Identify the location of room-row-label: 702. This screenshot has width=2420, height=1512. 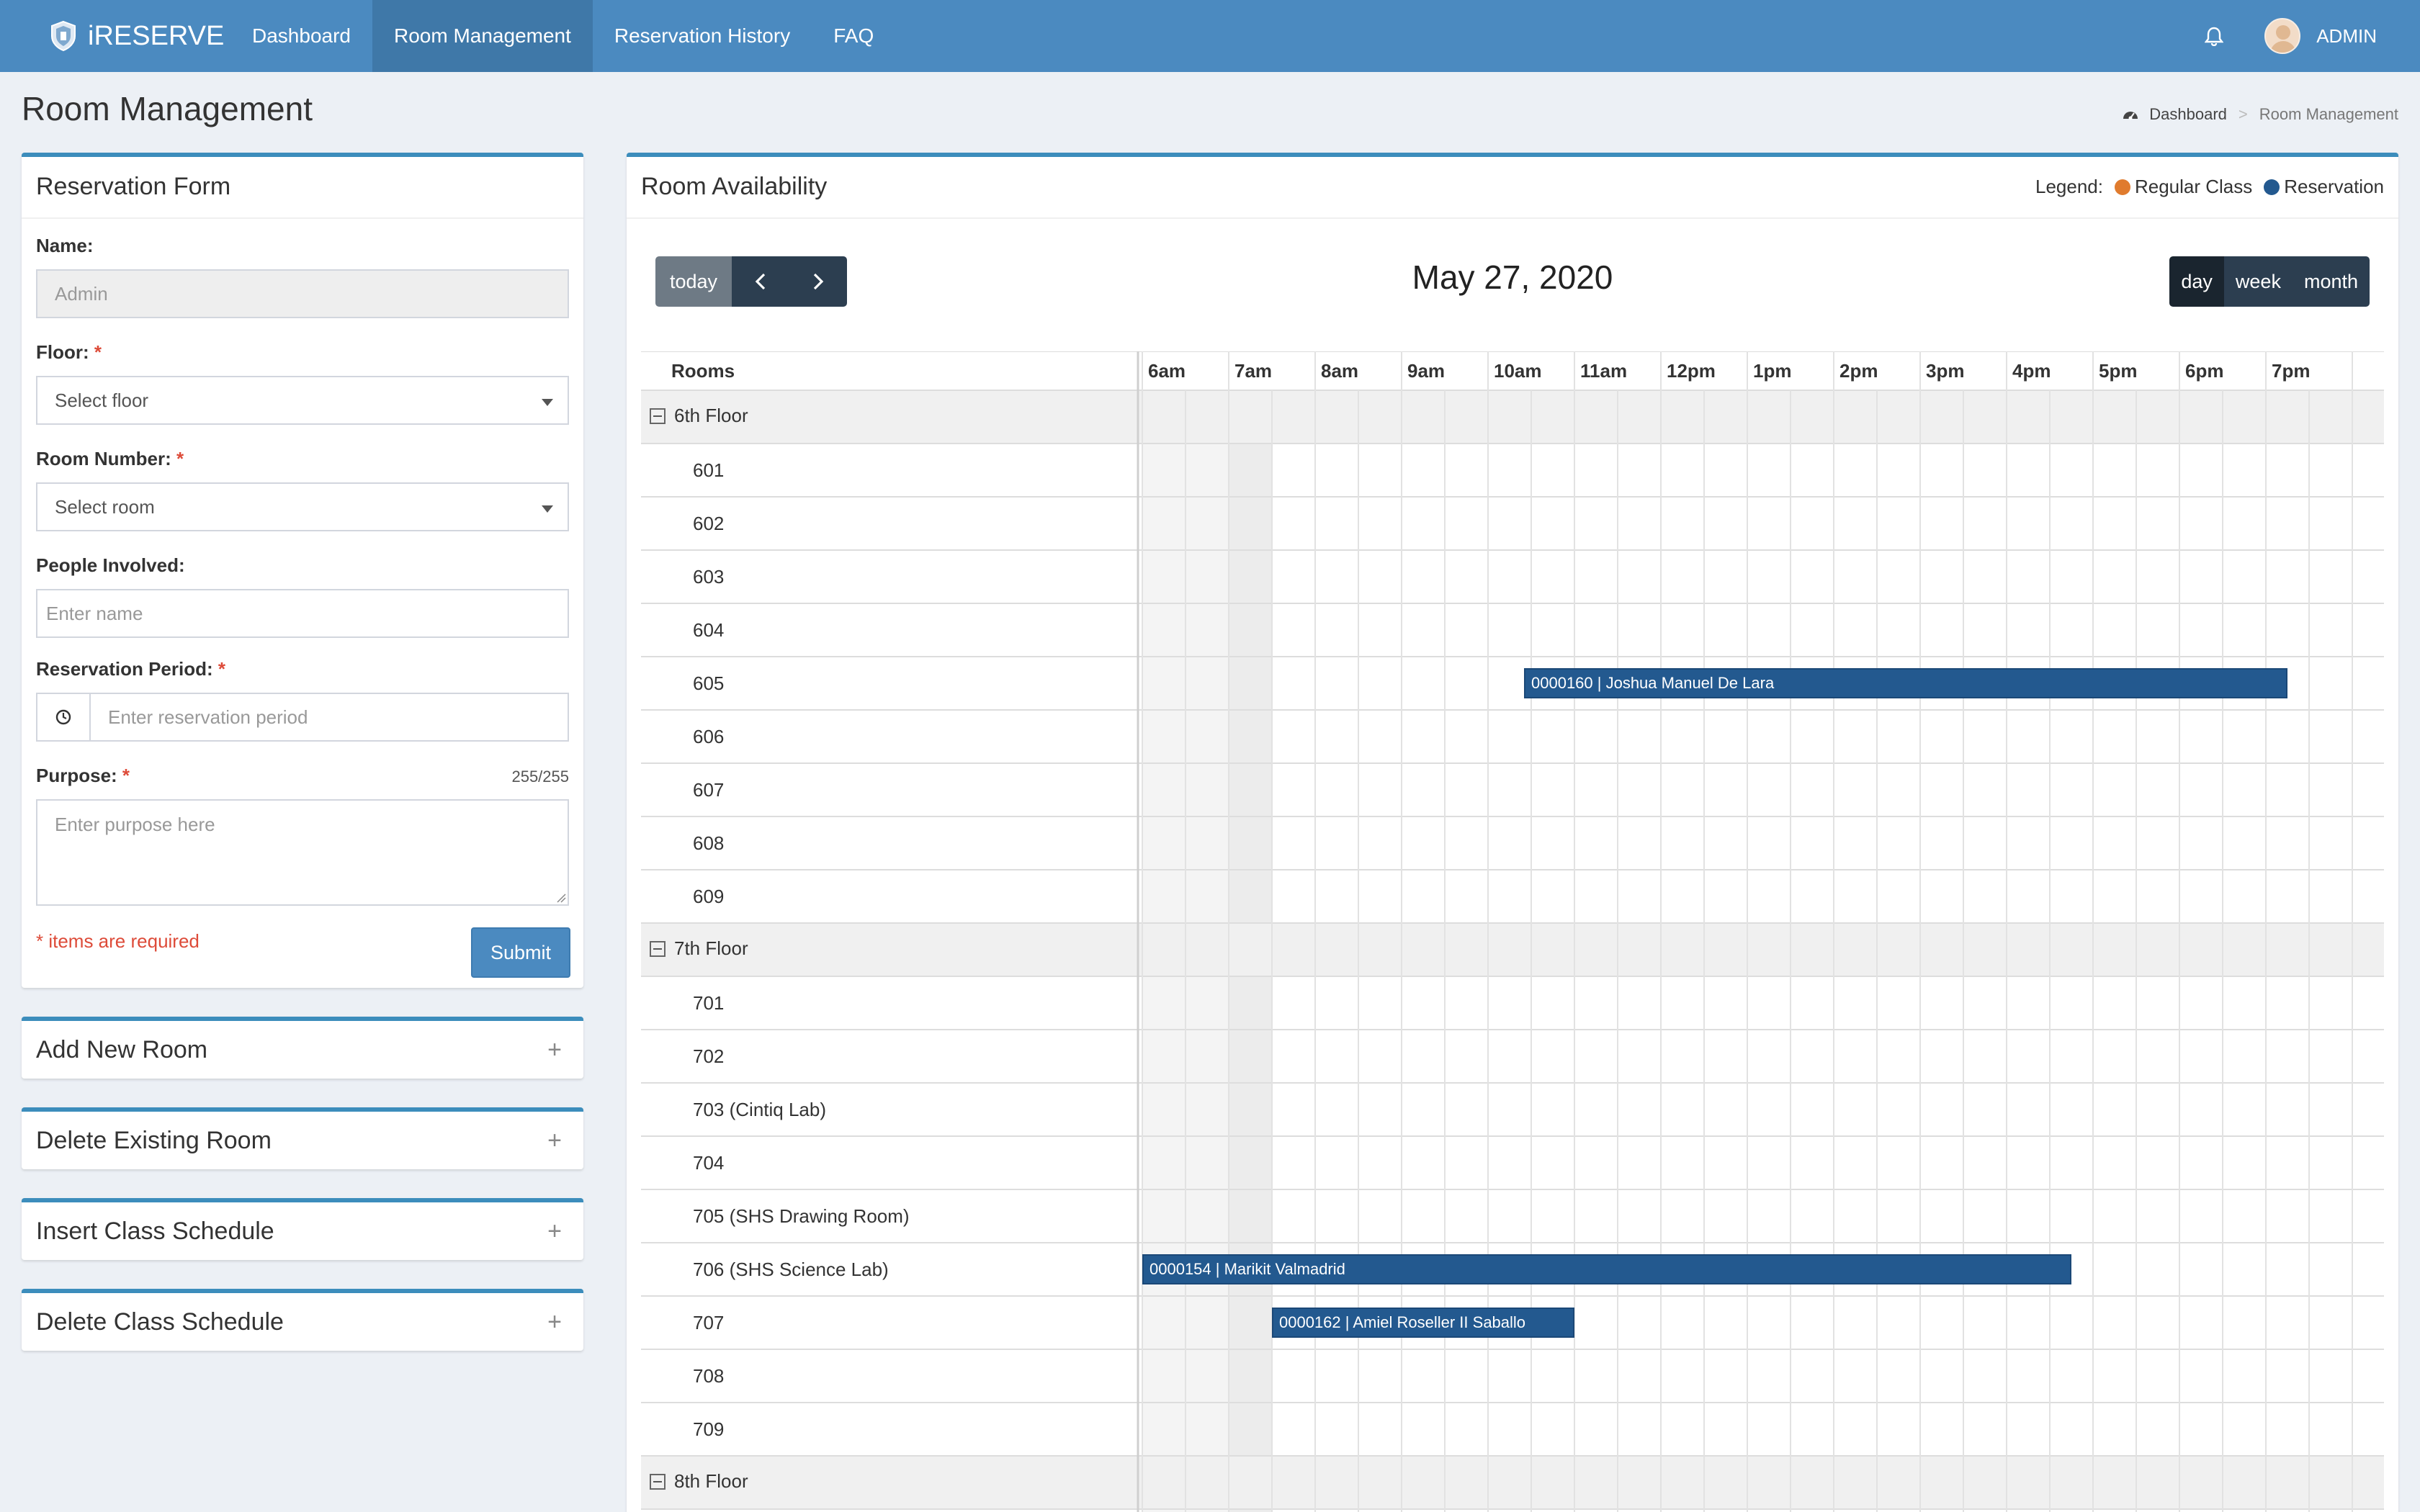
(709, 1056).